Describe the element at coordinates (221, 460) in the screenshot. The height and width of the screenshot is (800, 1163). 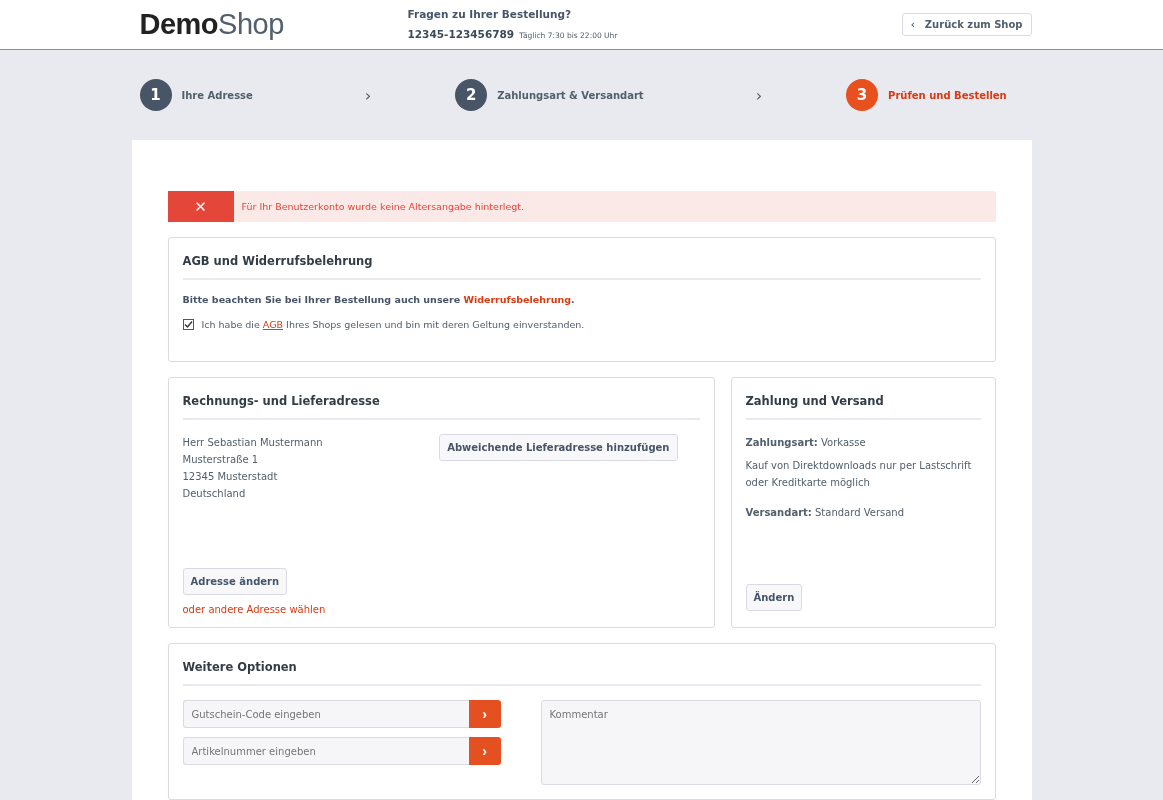
I see `address-line: Musterstraße 1` at that location.